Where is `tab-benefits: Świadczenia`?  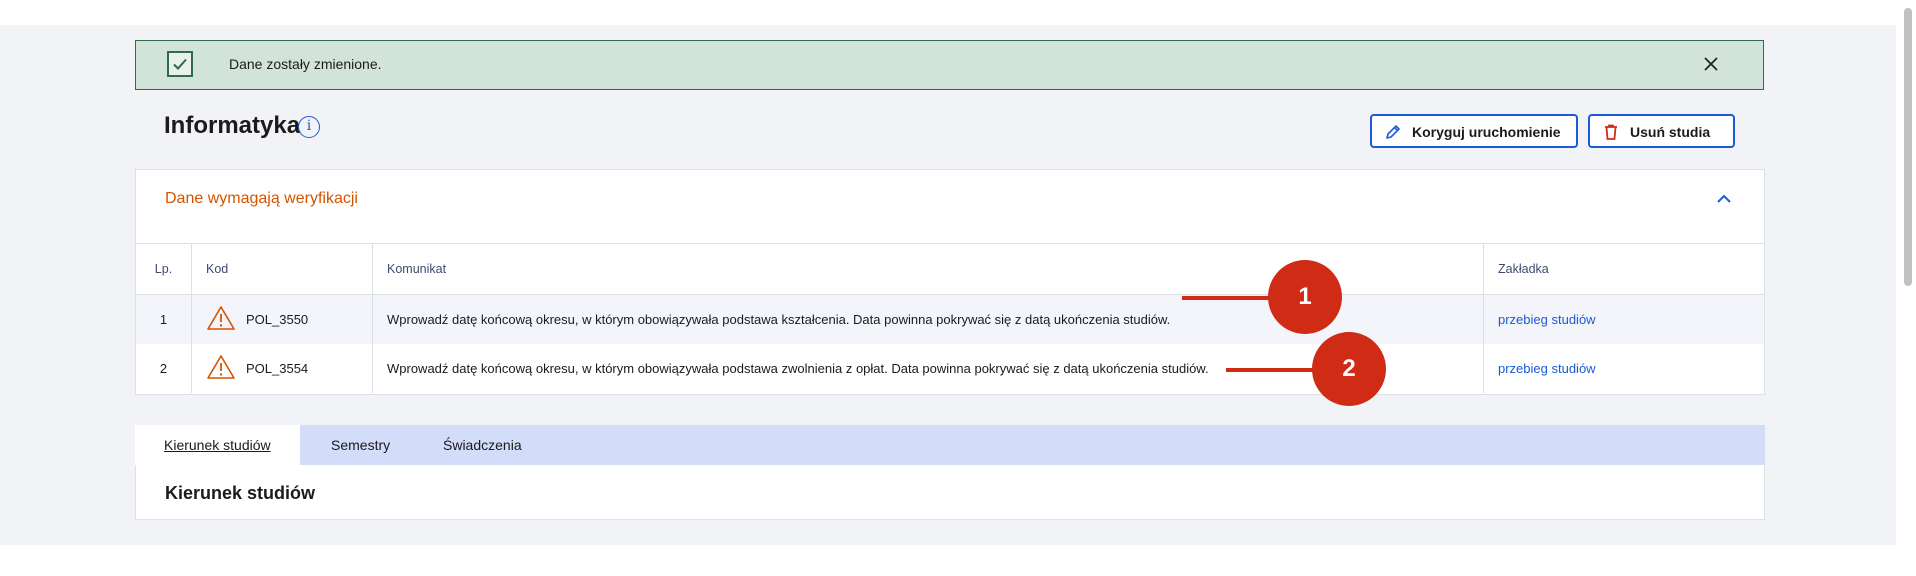 tab-benefits: Świadczenia is located at coordinates (482, 445).